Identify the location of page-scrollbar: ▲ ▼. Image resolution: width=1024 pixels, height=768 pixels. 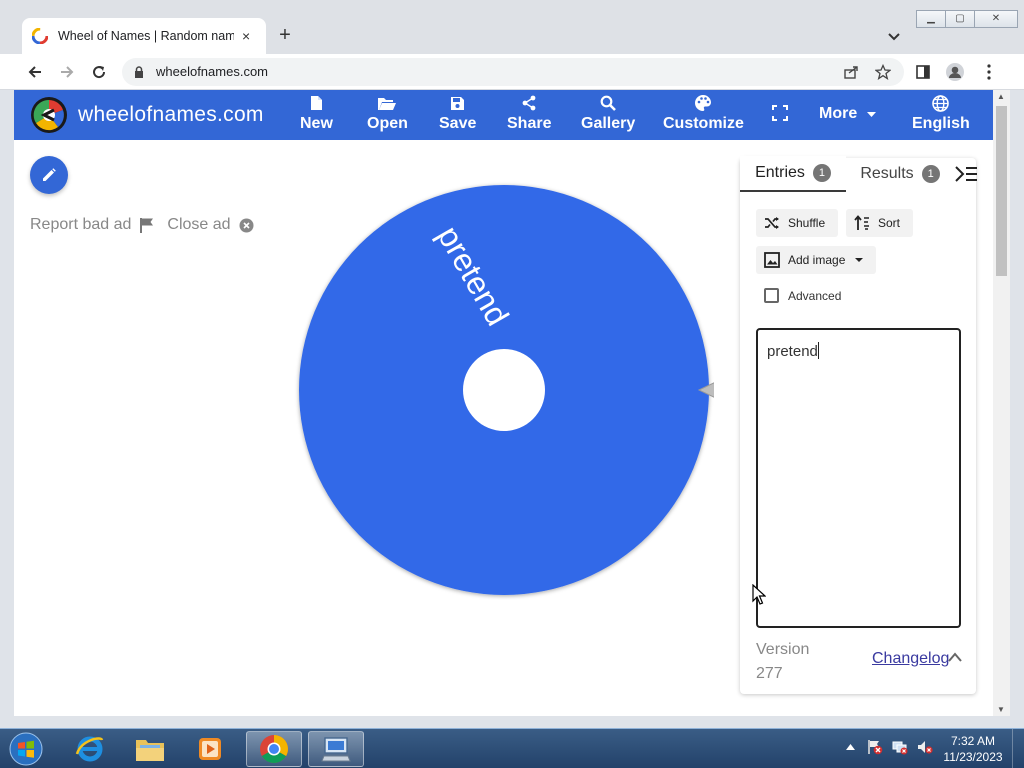
(1001, 403).